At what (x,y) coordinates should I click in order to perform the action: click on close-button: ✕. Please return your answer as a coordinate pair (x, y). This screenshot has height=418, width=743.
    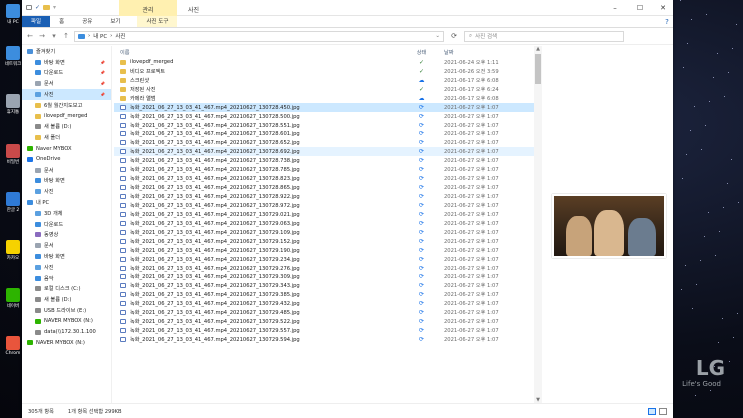
    Looking at the image, I should click on (663, 8).